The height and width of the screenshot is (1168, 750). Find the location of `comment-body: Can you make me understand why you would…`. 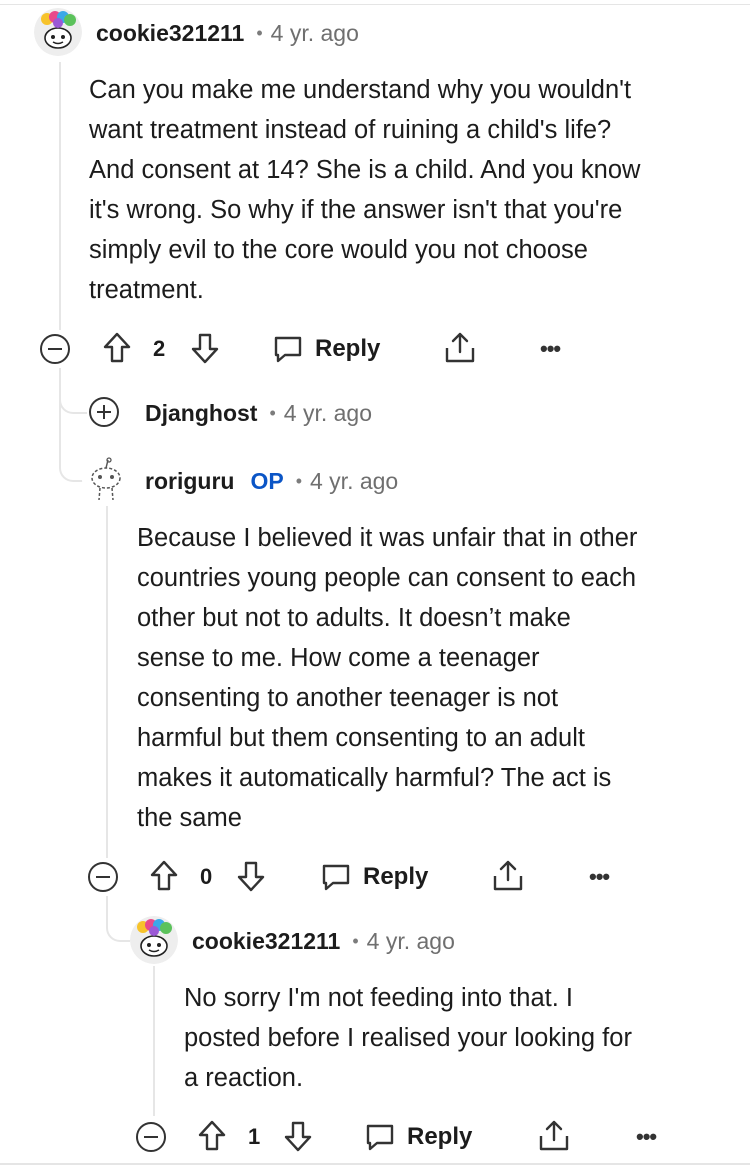

comment-body: Can you make me understand why you would… is located at coordinates (365, 190).